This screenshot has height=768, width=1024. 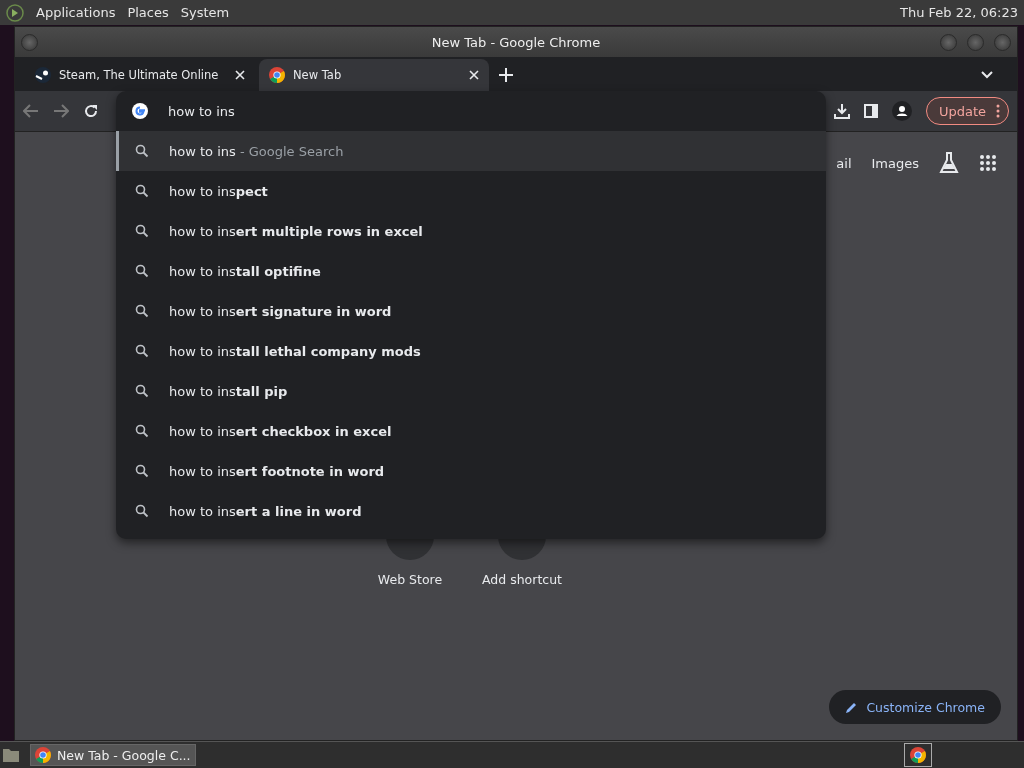 What do you see at coordinates (280, 431) in the screenshot?
I see `suggestion-text: how to insert checkbox in excel` at bounding box center [280, 431].